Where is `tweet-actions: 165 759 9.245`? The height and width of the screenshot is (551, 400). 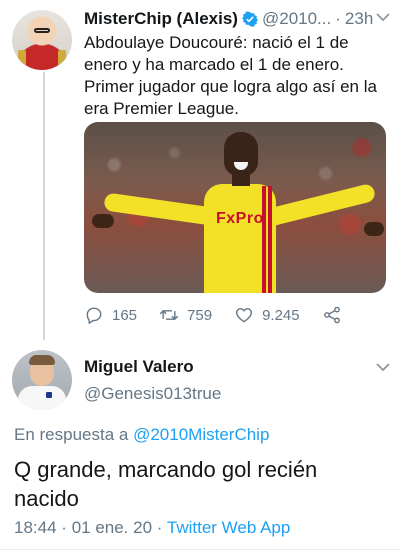
tweet-actions: 165 759 9.245 is located at coordinates (234, 315).